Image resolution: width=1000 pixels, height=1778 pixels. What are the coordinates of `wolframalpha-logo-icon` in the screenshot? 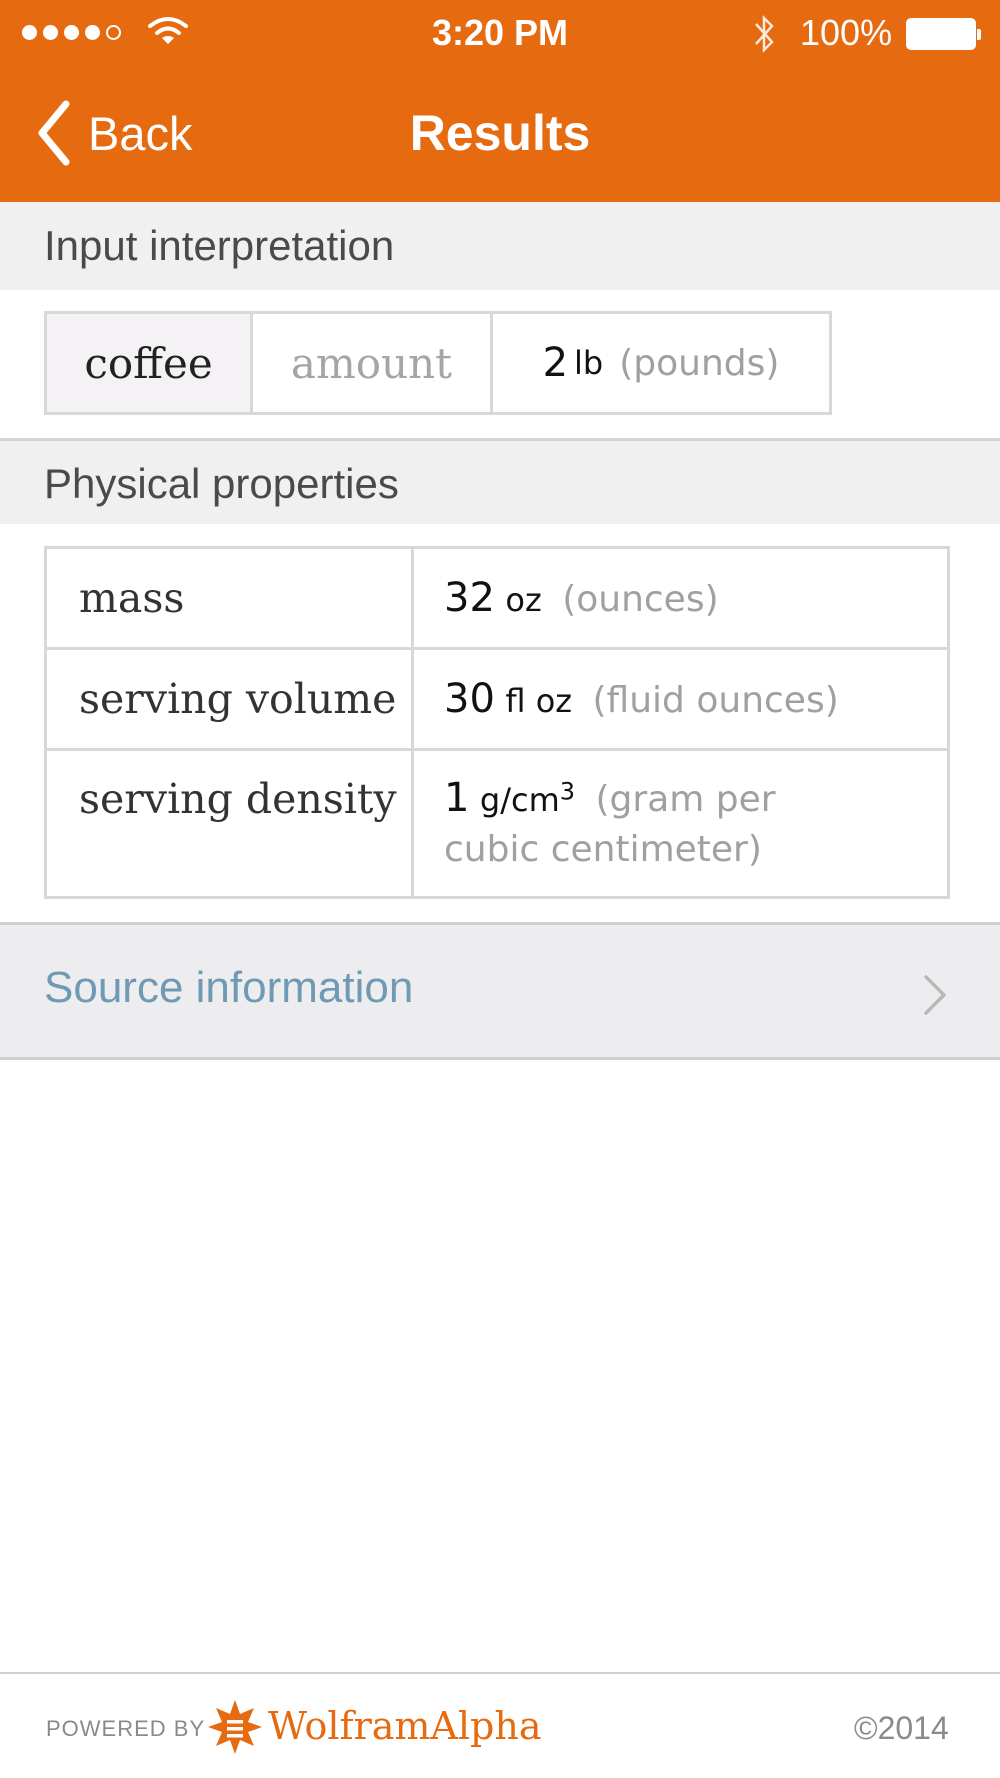 It's located at (235, 1727).